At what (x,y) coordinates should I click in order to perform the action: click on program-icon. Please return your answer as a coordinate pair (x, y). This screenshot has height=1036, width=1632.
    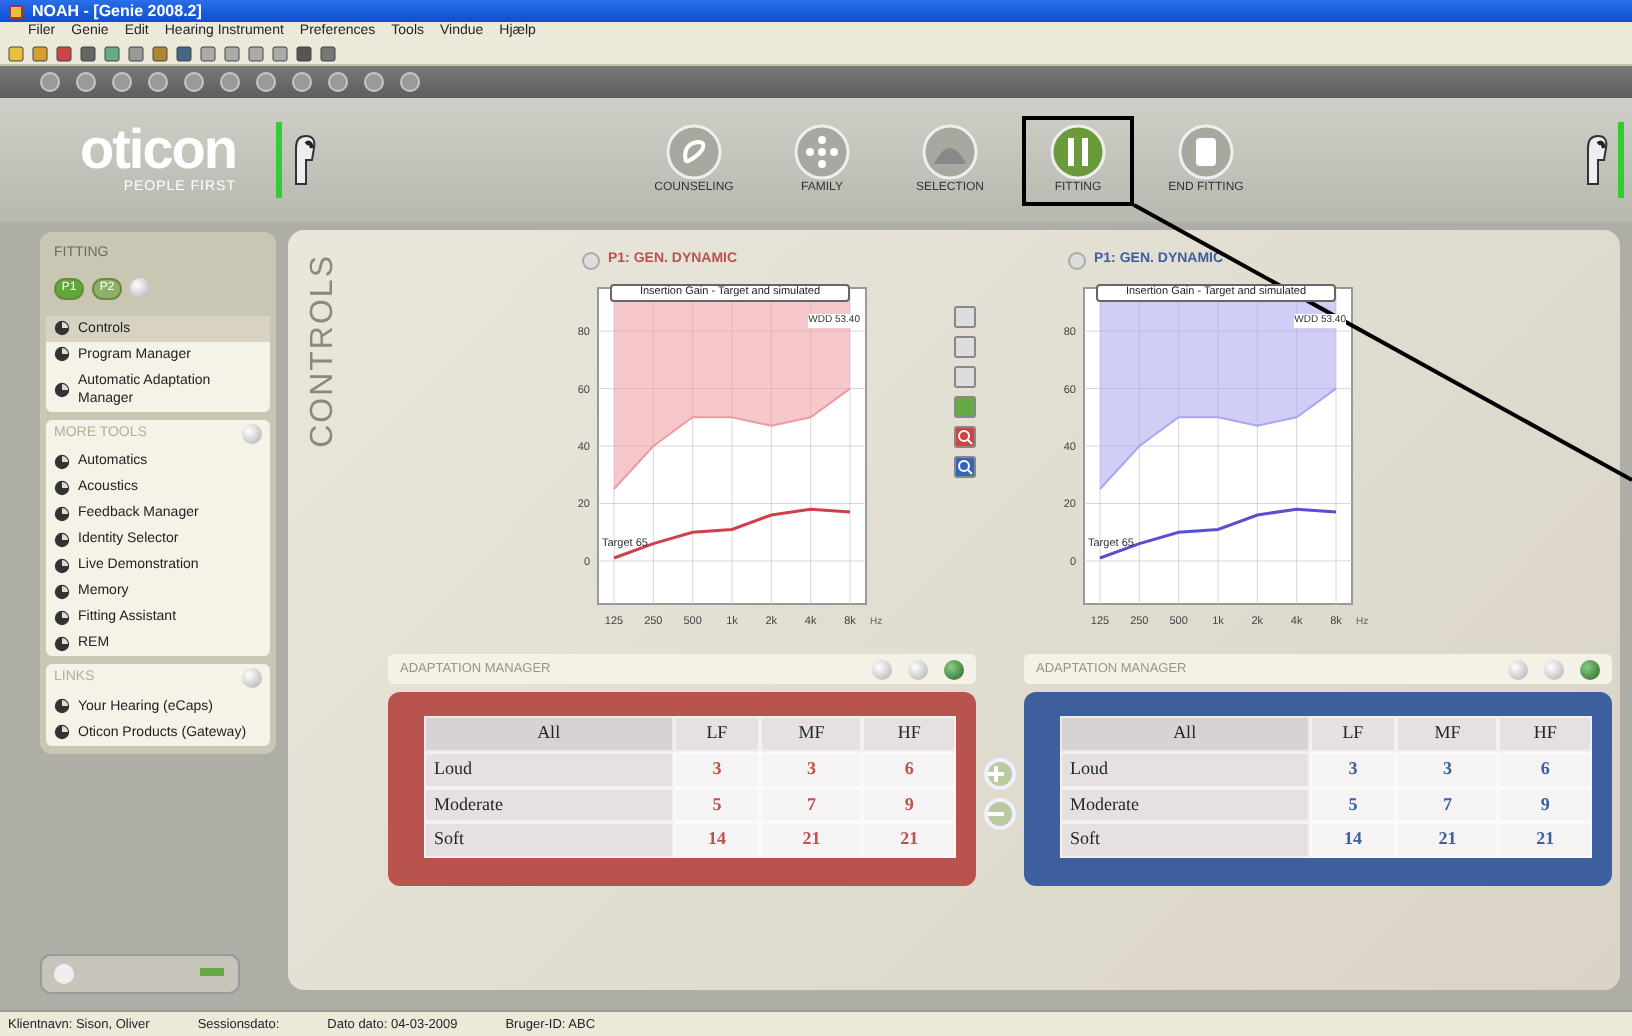
    Looking at the image, I should click on (591, 260).